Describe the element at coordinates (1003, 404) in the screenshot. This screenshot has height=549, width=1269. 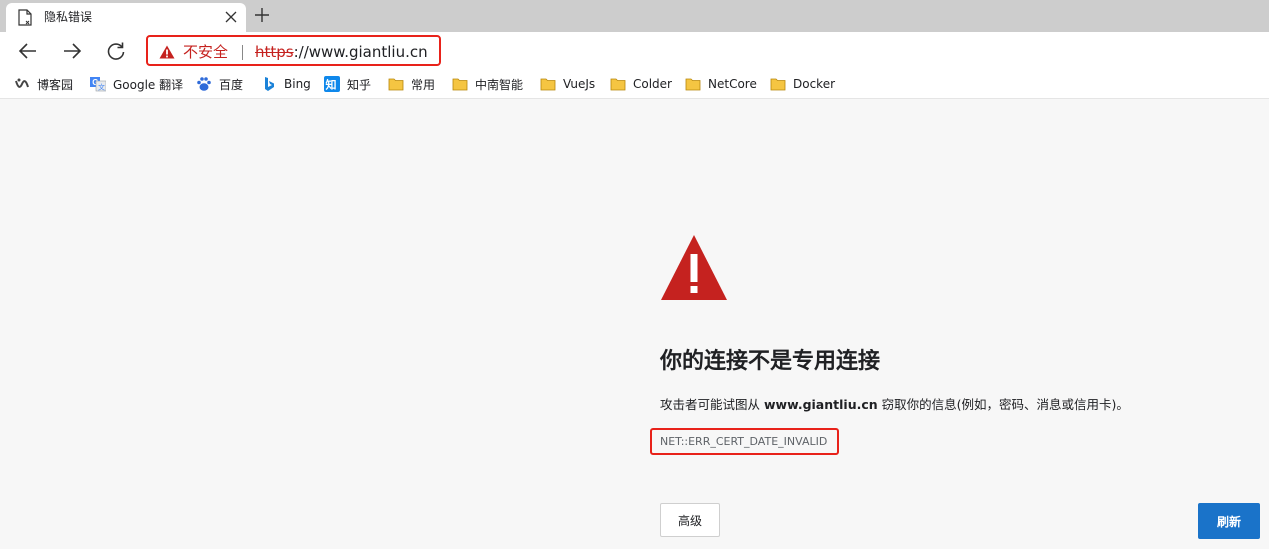
I see `desc-text-end: 窃取你的信息(例如，密码、消息或信用卡)。` at that location.